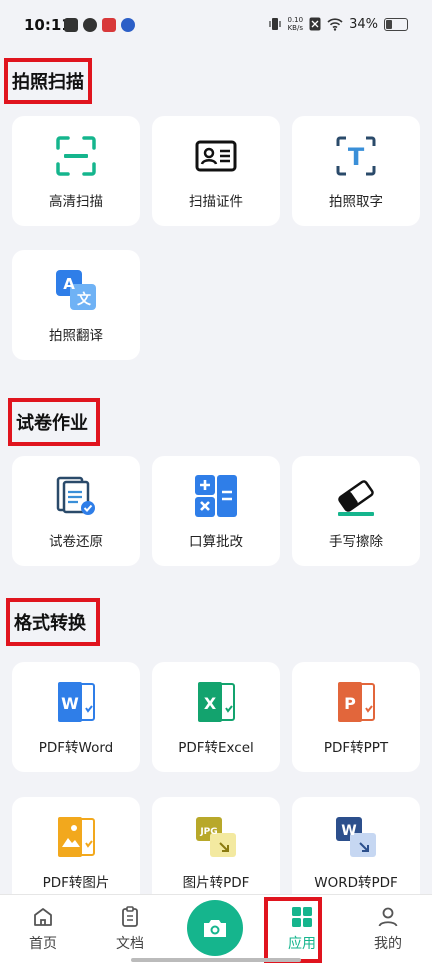  I want to click on card-label: PDF转图片, so click(76, 883).